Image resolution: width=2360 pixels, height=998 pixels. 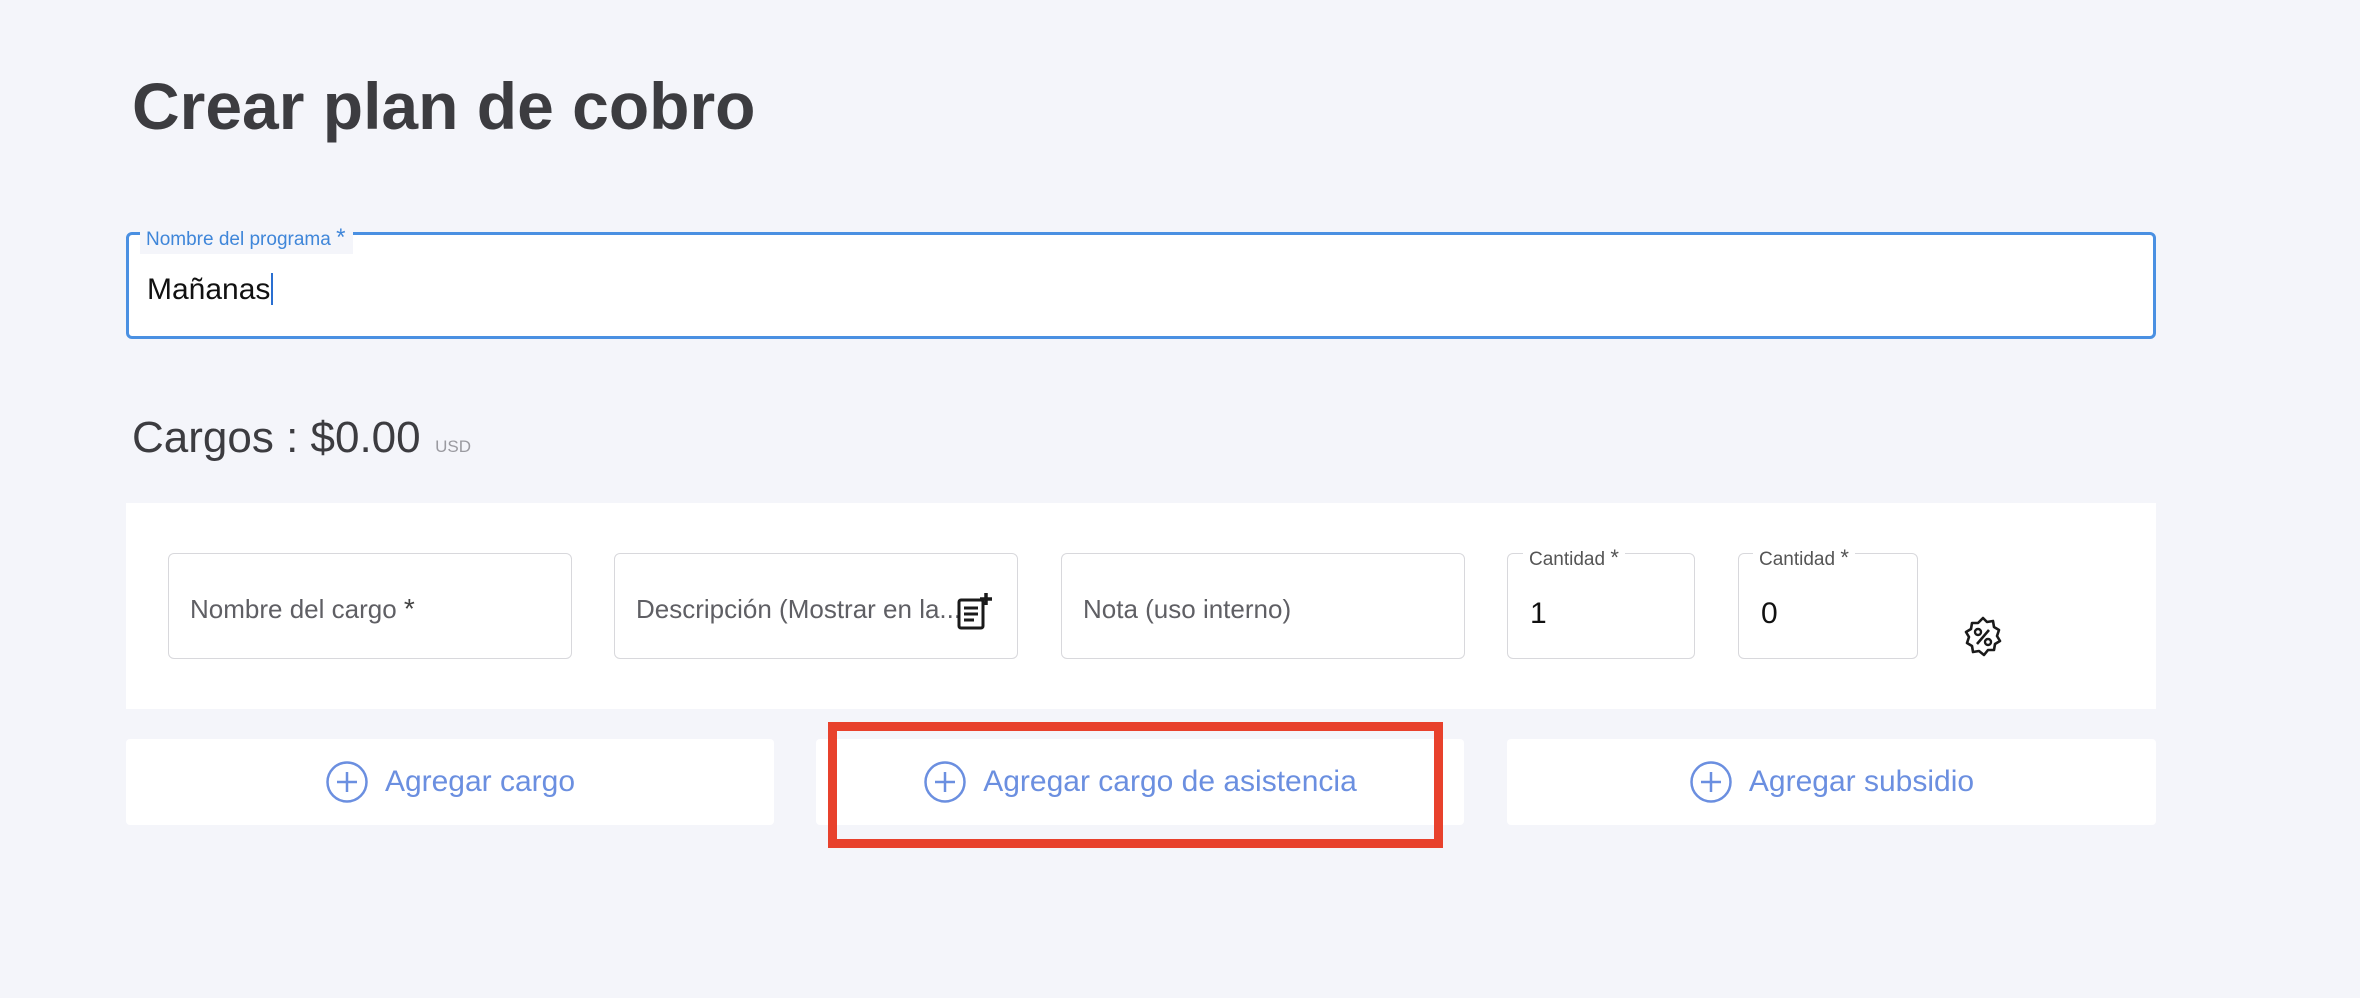 What do you see at coordinates (1141, 285) in the screenshot?
I see `program-name-input` at bounding box center [1141, 285].